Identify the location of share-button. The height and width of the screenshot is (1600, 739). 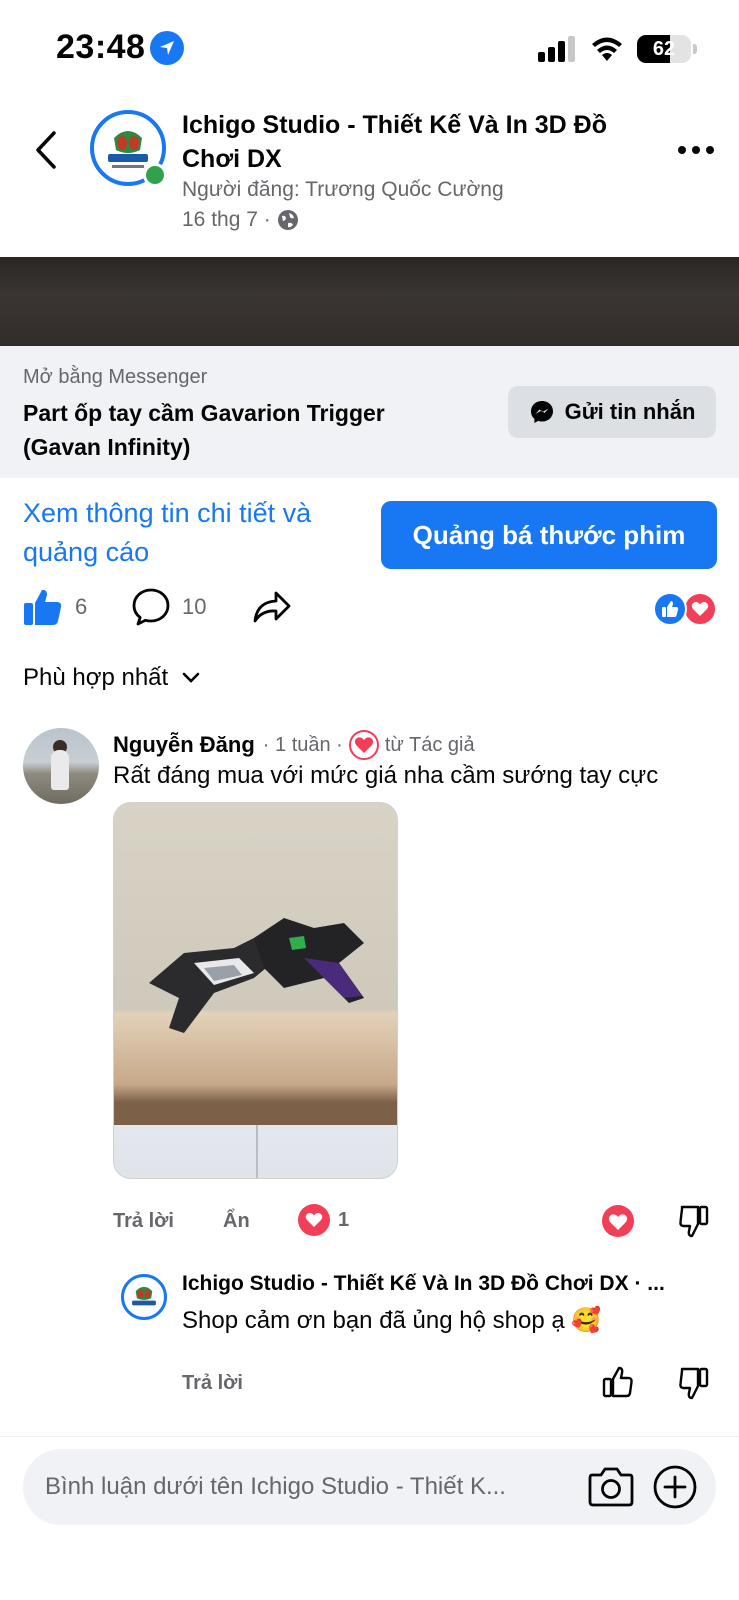
(272, 609).